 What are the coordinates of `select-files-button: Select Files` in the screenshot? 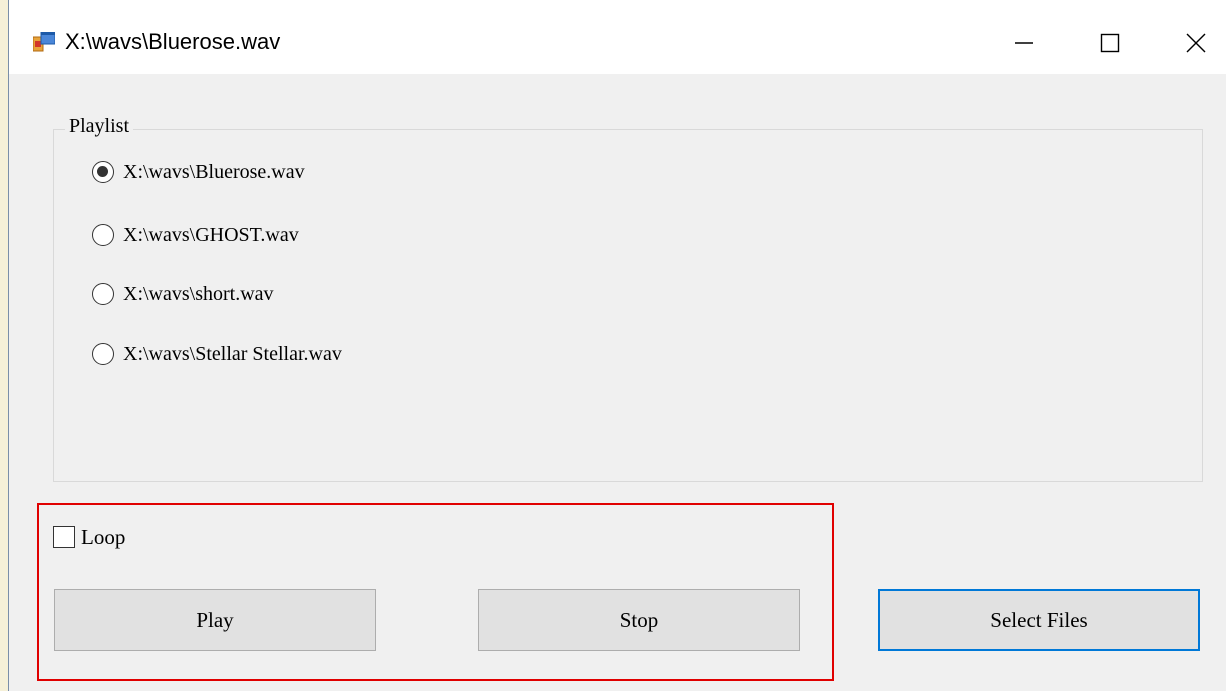 It's located at (1039, 620).